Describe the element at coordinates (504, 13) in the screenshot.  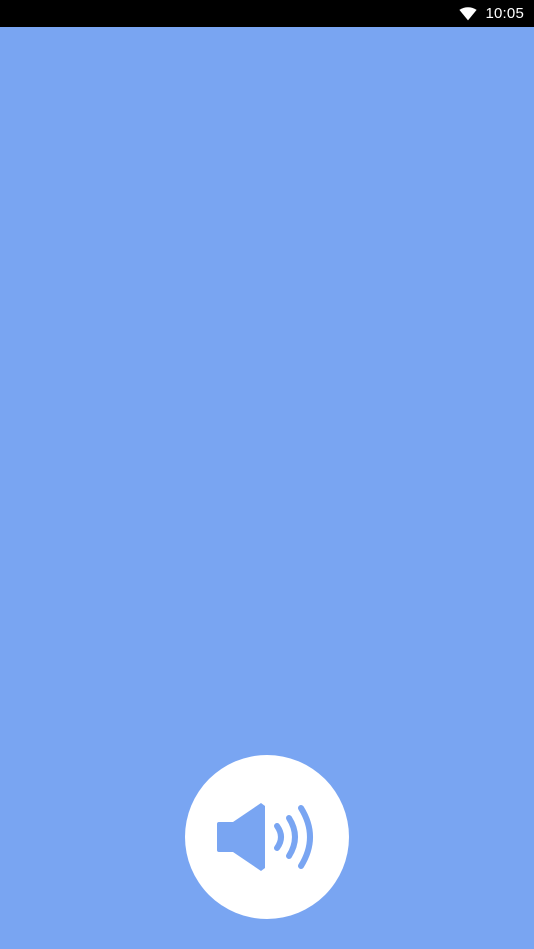
I see `status-time: 10:05` at that location.